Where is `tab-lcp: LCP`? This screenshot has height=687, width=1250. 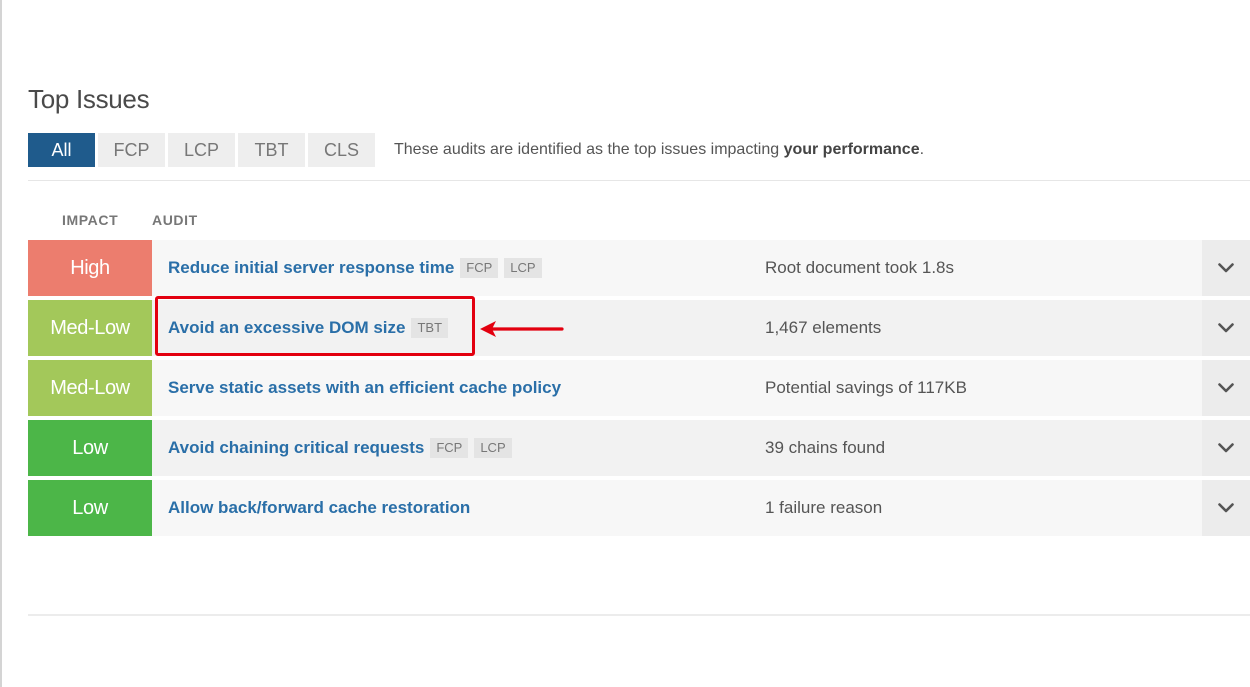
tab-lcp: LCP is located at coordinates (201, 150).